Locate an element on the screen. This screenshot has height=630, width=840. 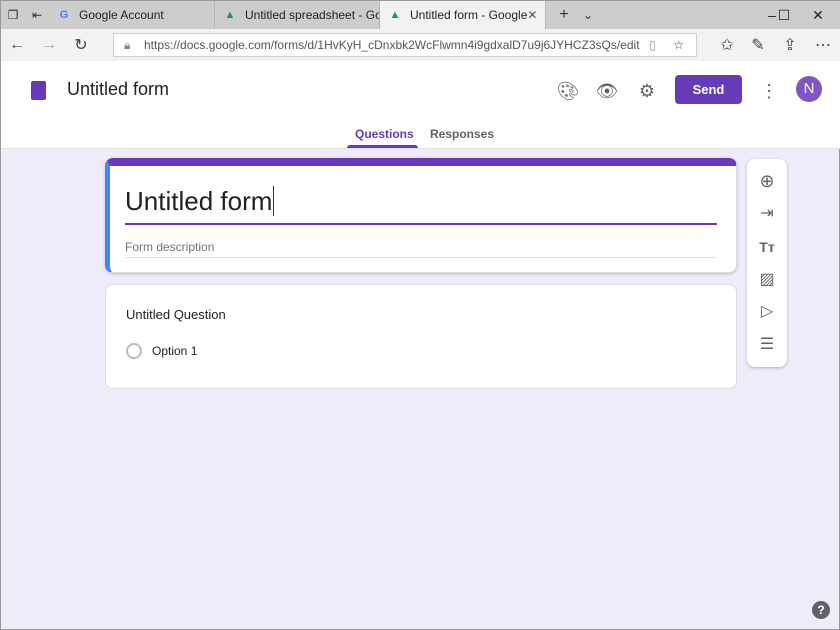
close-window-icon: ✕ is located at coordinates (817, 15).